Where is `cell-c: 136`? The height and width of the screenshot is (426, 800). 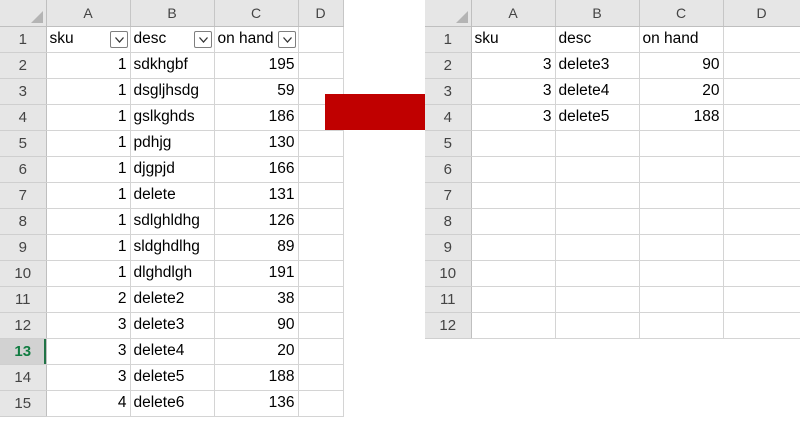
cell-c: 136 is located at coordinates (256, 403).